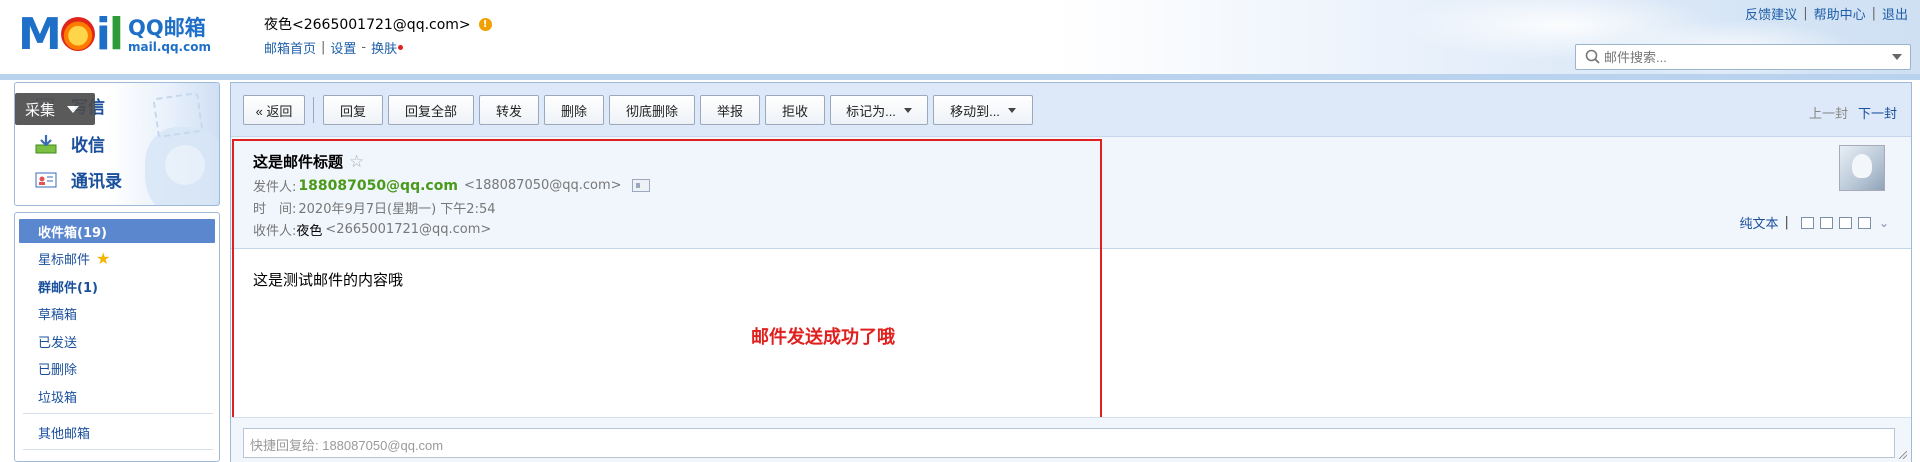 Image resolution: width=1920 pixels, height=462 pixels. What do you see at coordinates (117, 396) in the screenshot?
I see `folder-spam: 垃圾箱` at bounding box center [117, 396].